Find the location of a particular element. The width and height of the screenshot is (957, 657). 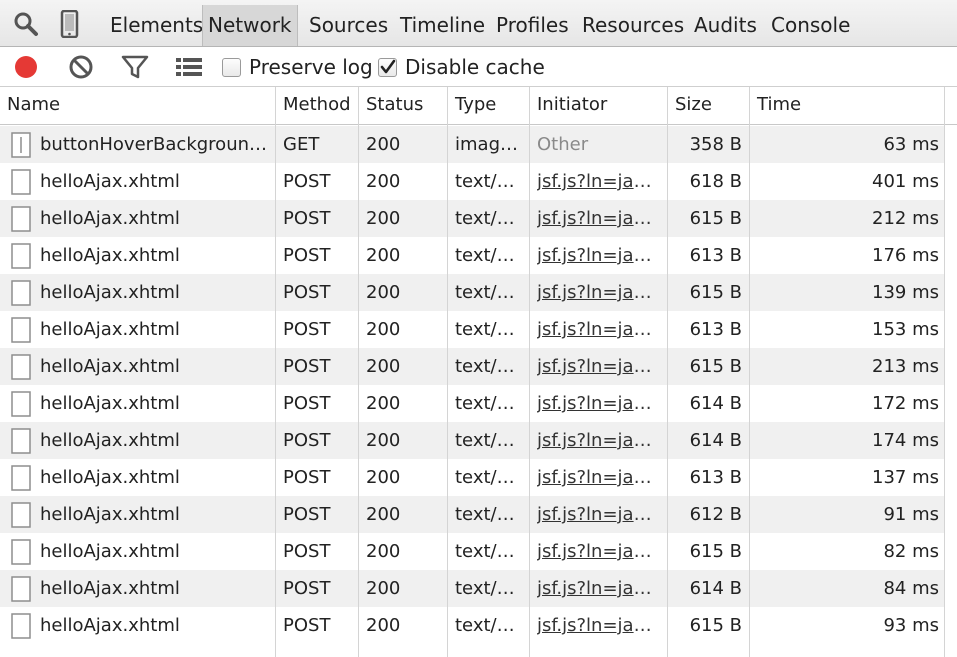

view-toggle-button is located at coordinates (189, 67).